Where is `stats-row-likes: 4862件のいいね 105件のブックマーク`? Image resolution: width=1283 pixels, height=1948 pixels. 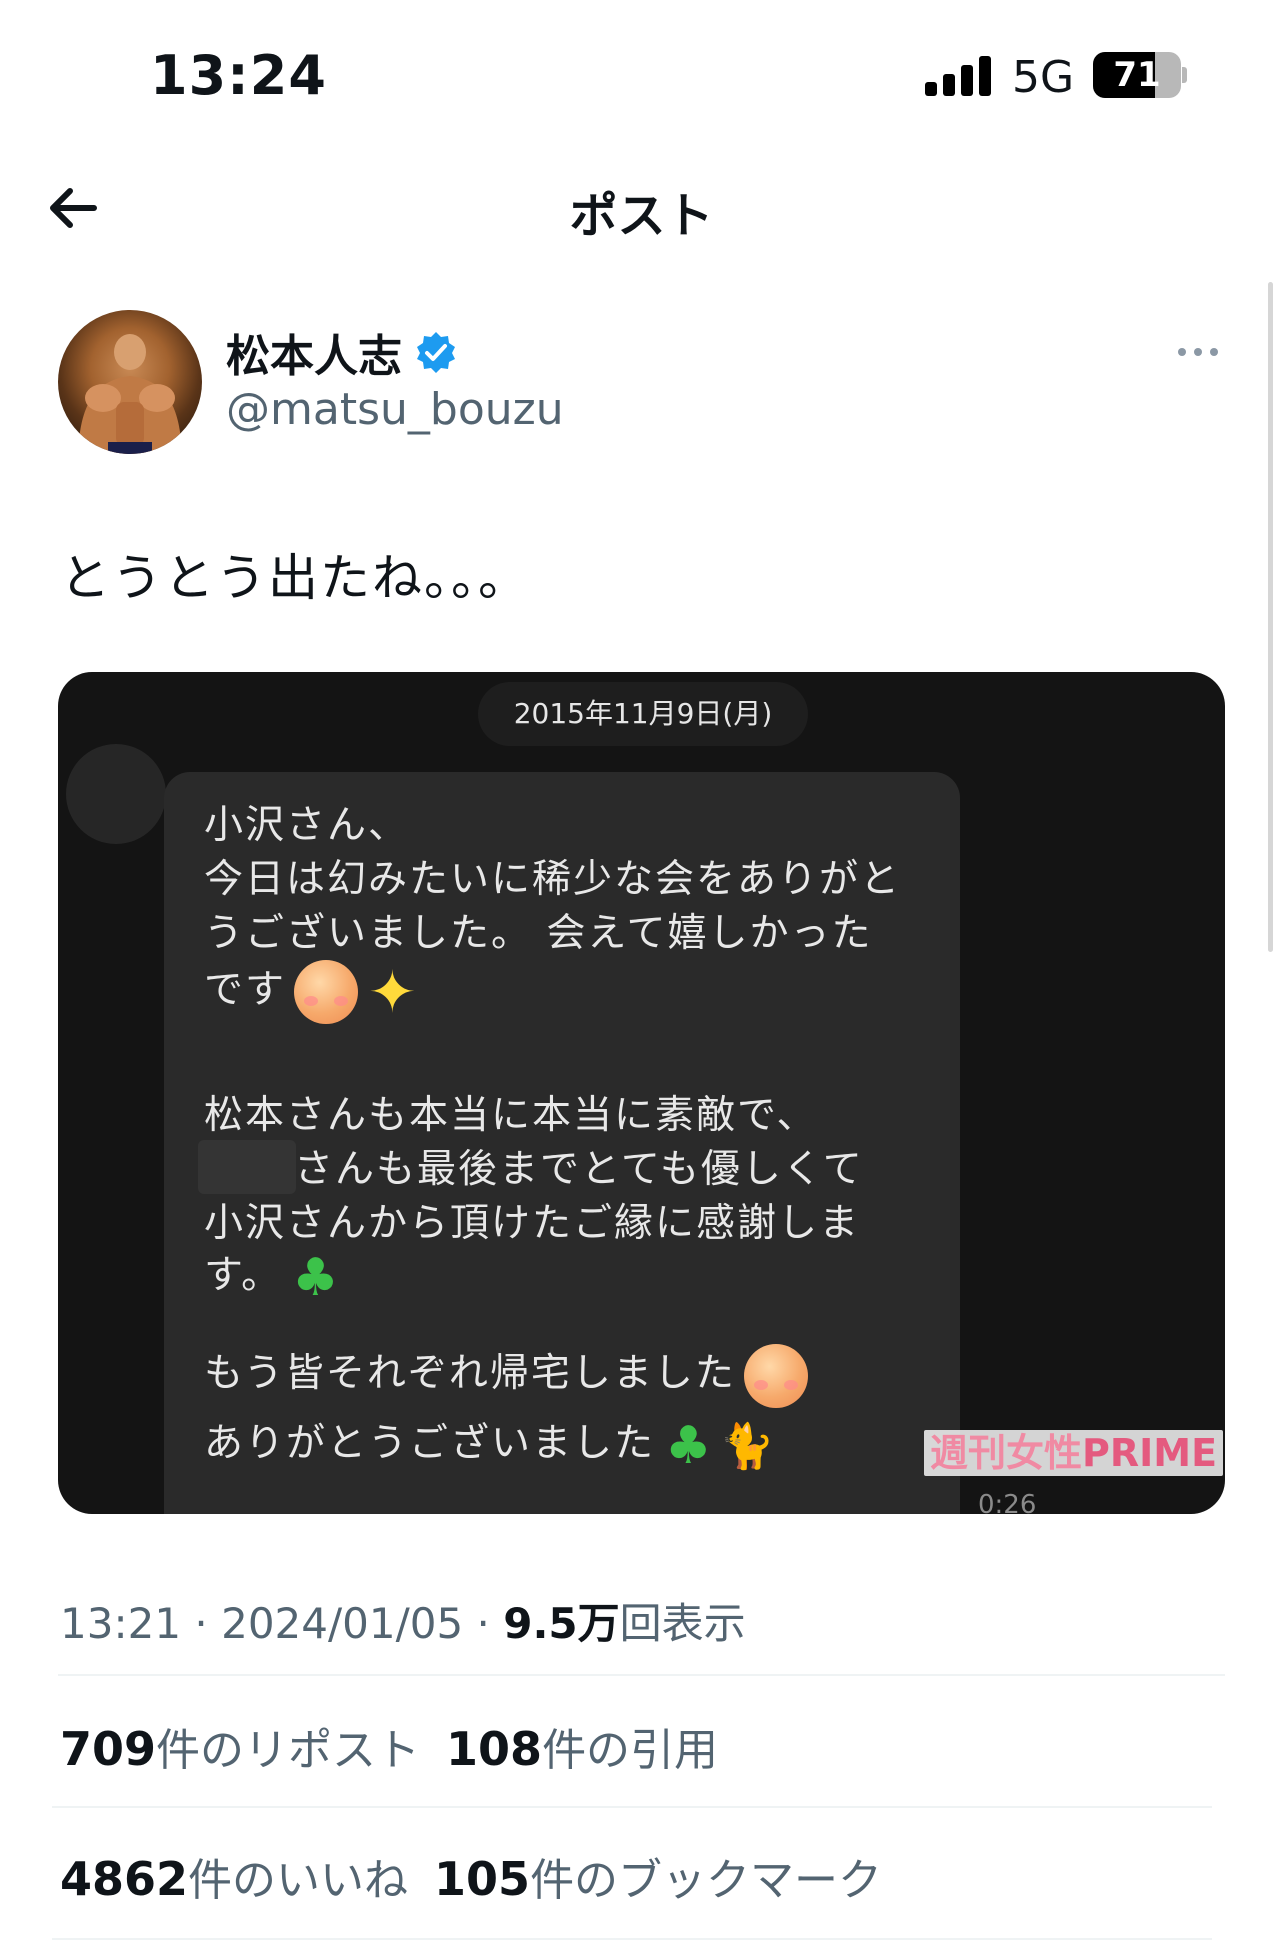
stats-row-likes: 4862件のいいね 105件のブックマーク is located at coordinates (471, 1876).